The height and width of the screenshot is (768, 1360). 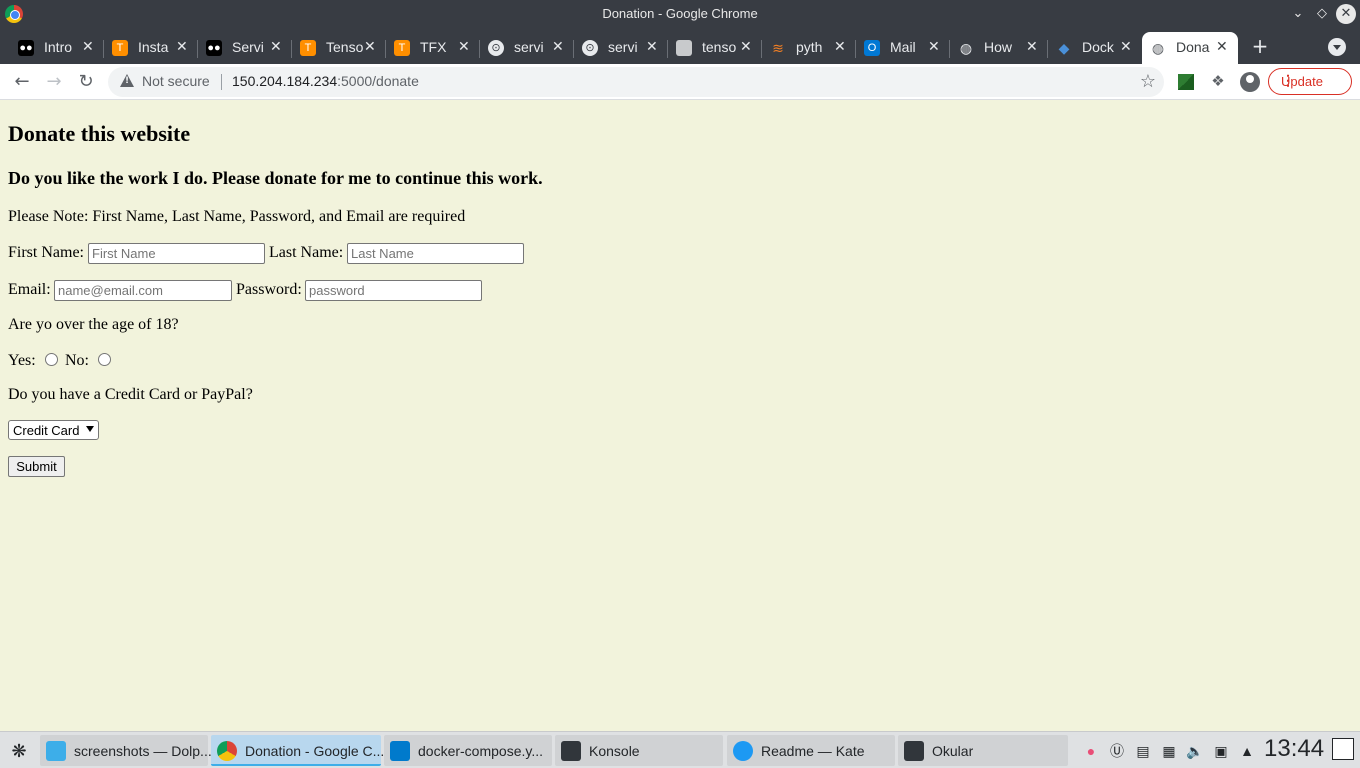 I want to click on back-icon: ←, so click(x=22, y=82).